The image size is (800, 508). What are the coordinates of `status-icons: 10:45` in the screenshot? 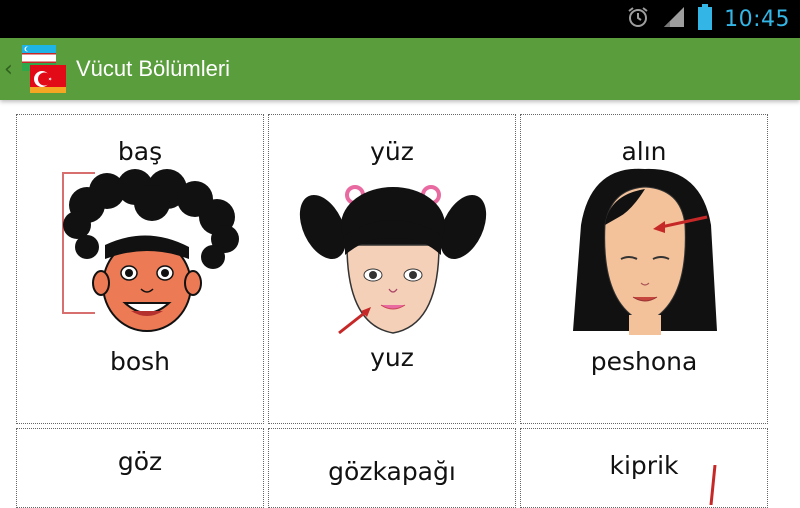 It's located at (708, 19).